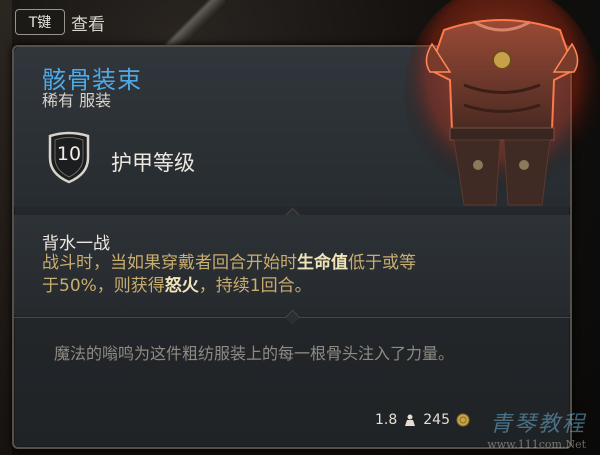  Describe the element at coordinates (77, 100) in the screenshot. I see `item-rarity-type: 稀有 服装` at that location.